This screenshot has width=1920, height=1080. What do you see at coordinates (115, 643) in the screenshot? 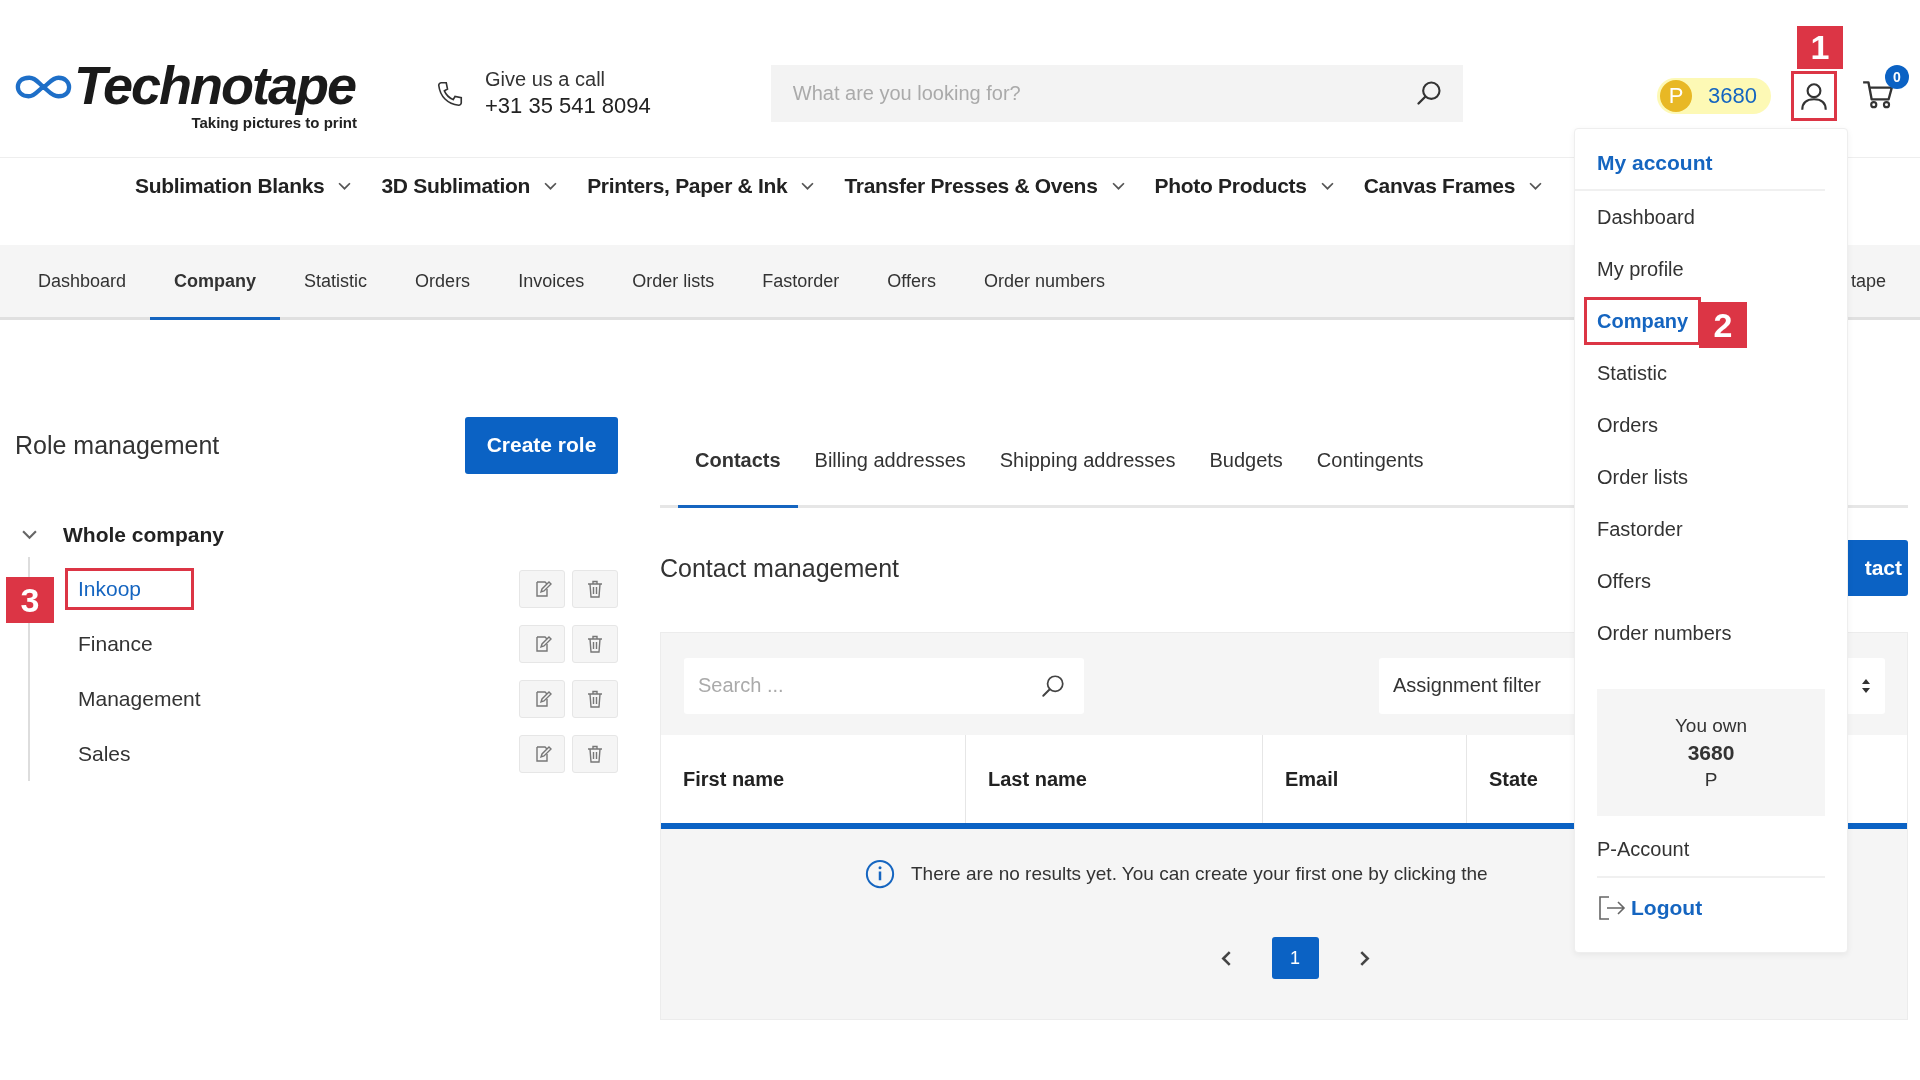
I see `role-item: Finance` at bounding box center [115, 643].